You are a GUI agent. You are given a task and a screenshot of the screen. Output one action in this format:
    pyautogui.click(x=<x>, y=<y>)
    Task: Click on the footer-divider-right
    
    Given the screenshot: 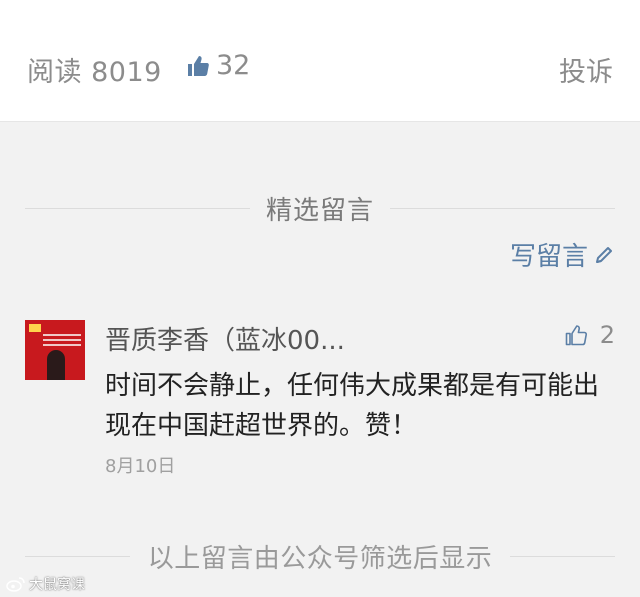 What is the action you would take?
    pyautogui.click(x=563, y=556)
    